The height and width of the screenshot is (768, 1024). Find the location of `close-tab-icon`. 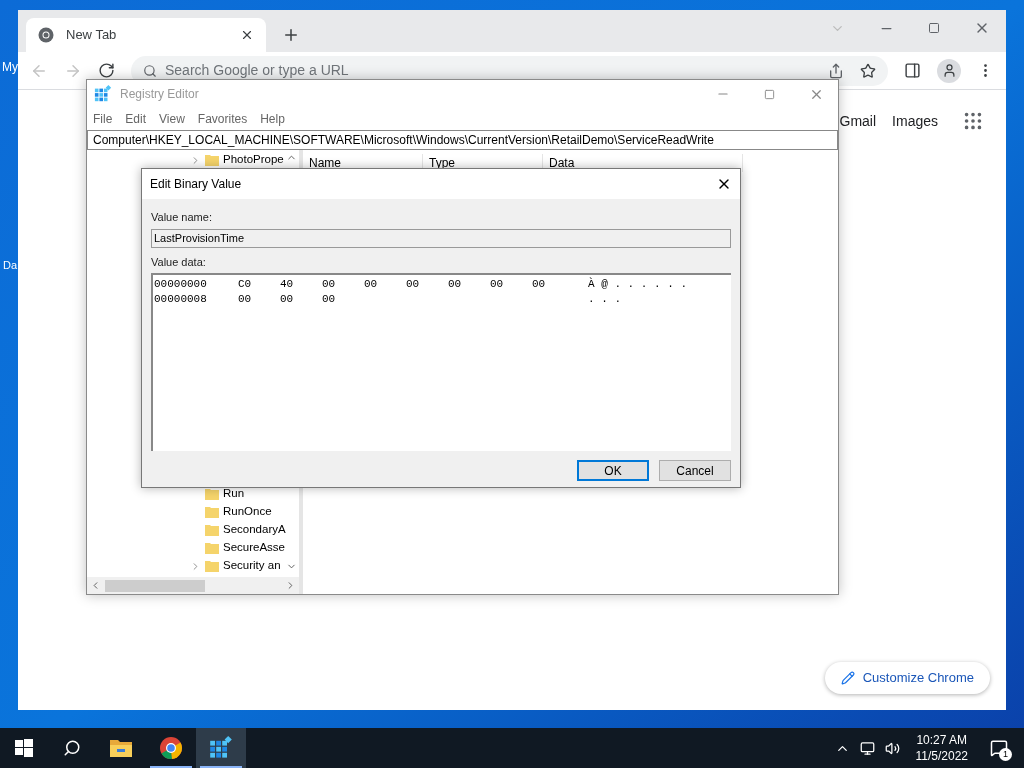

close-tab-icon is located at coordinates (247, 35).